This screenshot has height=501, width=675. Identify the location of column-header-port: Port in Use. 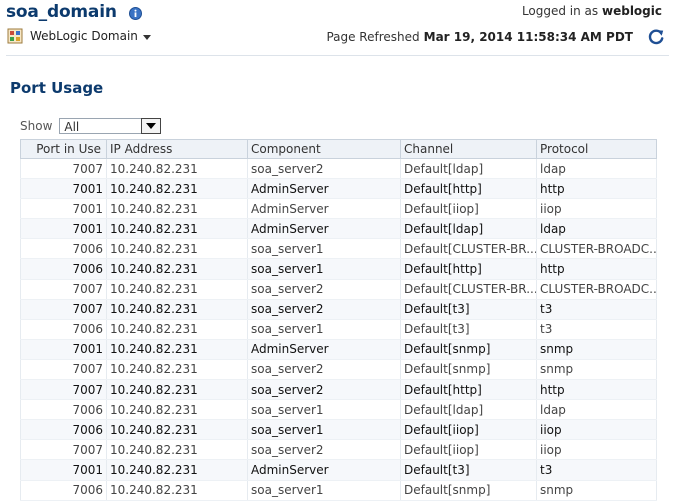
(63, 149).